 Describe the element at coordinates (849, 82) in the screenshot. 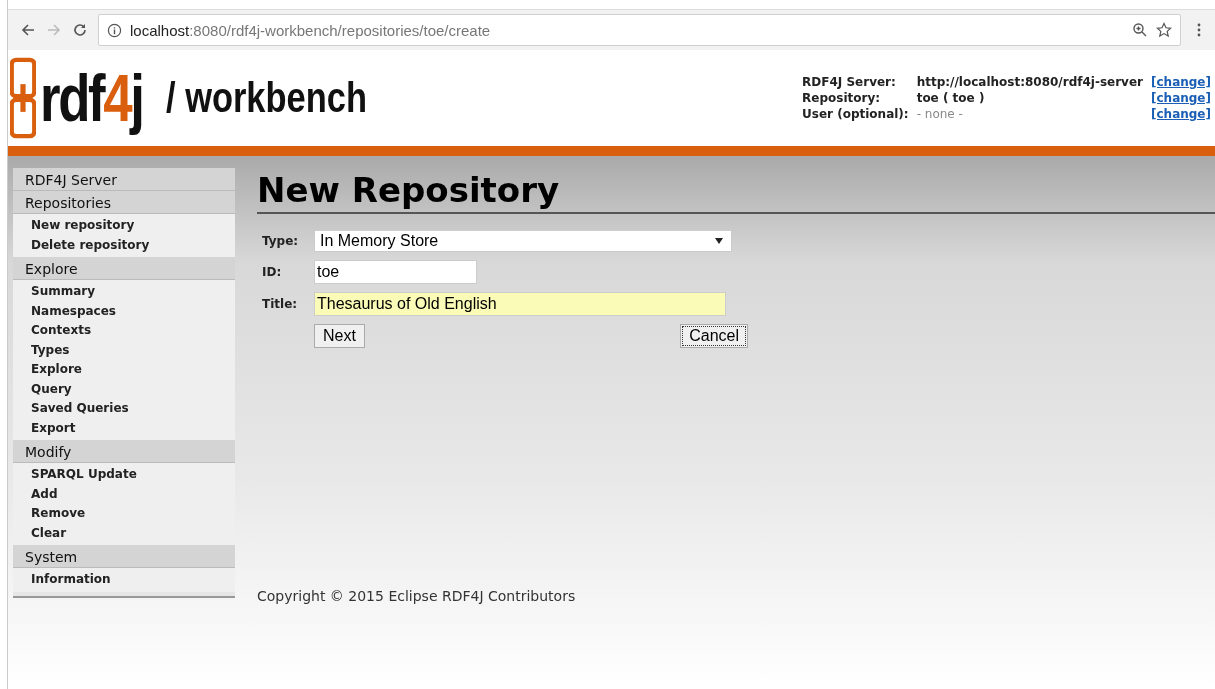

I see `info-label: RDF4J Server:` at that location.